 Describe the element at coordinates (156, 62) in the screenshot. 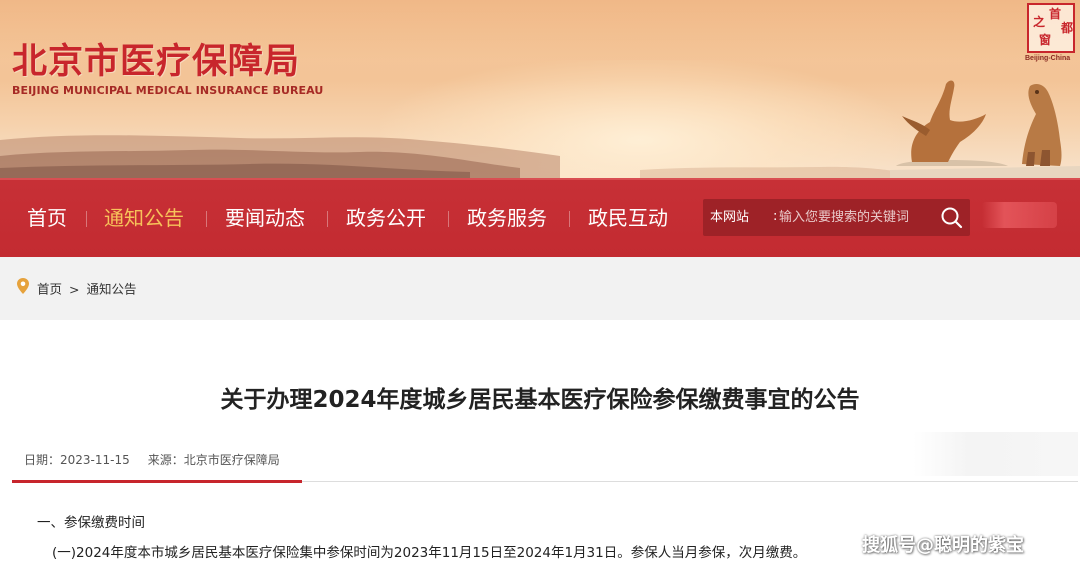

I see `site-logo-chinese: 北京市医疗保障局` at that location.